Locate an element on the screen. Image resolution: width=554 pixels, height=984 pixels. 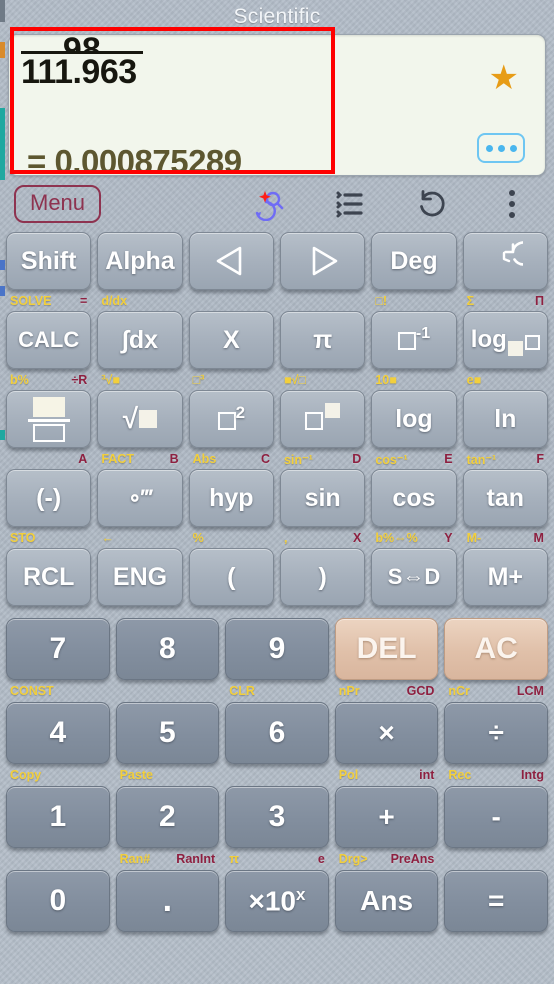
toolbar-icon-group is located at coordinates (396, 204).